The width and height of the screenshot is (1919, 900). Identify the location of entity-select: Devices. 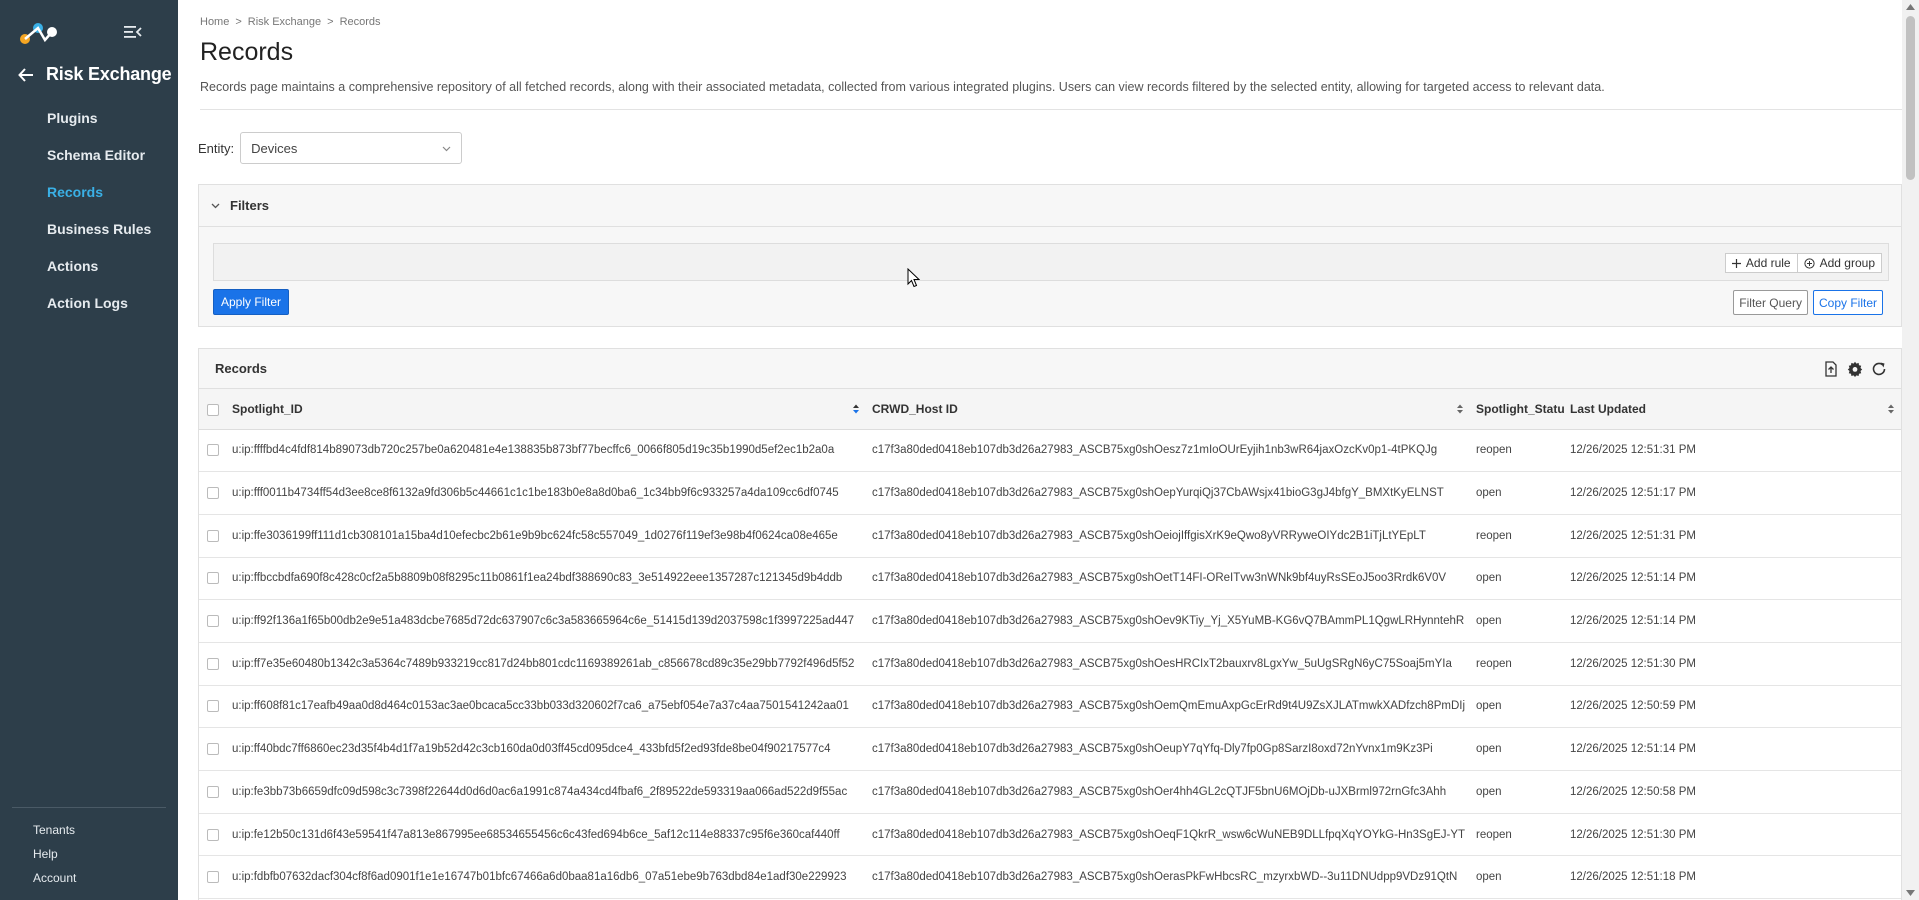
(351, 148).